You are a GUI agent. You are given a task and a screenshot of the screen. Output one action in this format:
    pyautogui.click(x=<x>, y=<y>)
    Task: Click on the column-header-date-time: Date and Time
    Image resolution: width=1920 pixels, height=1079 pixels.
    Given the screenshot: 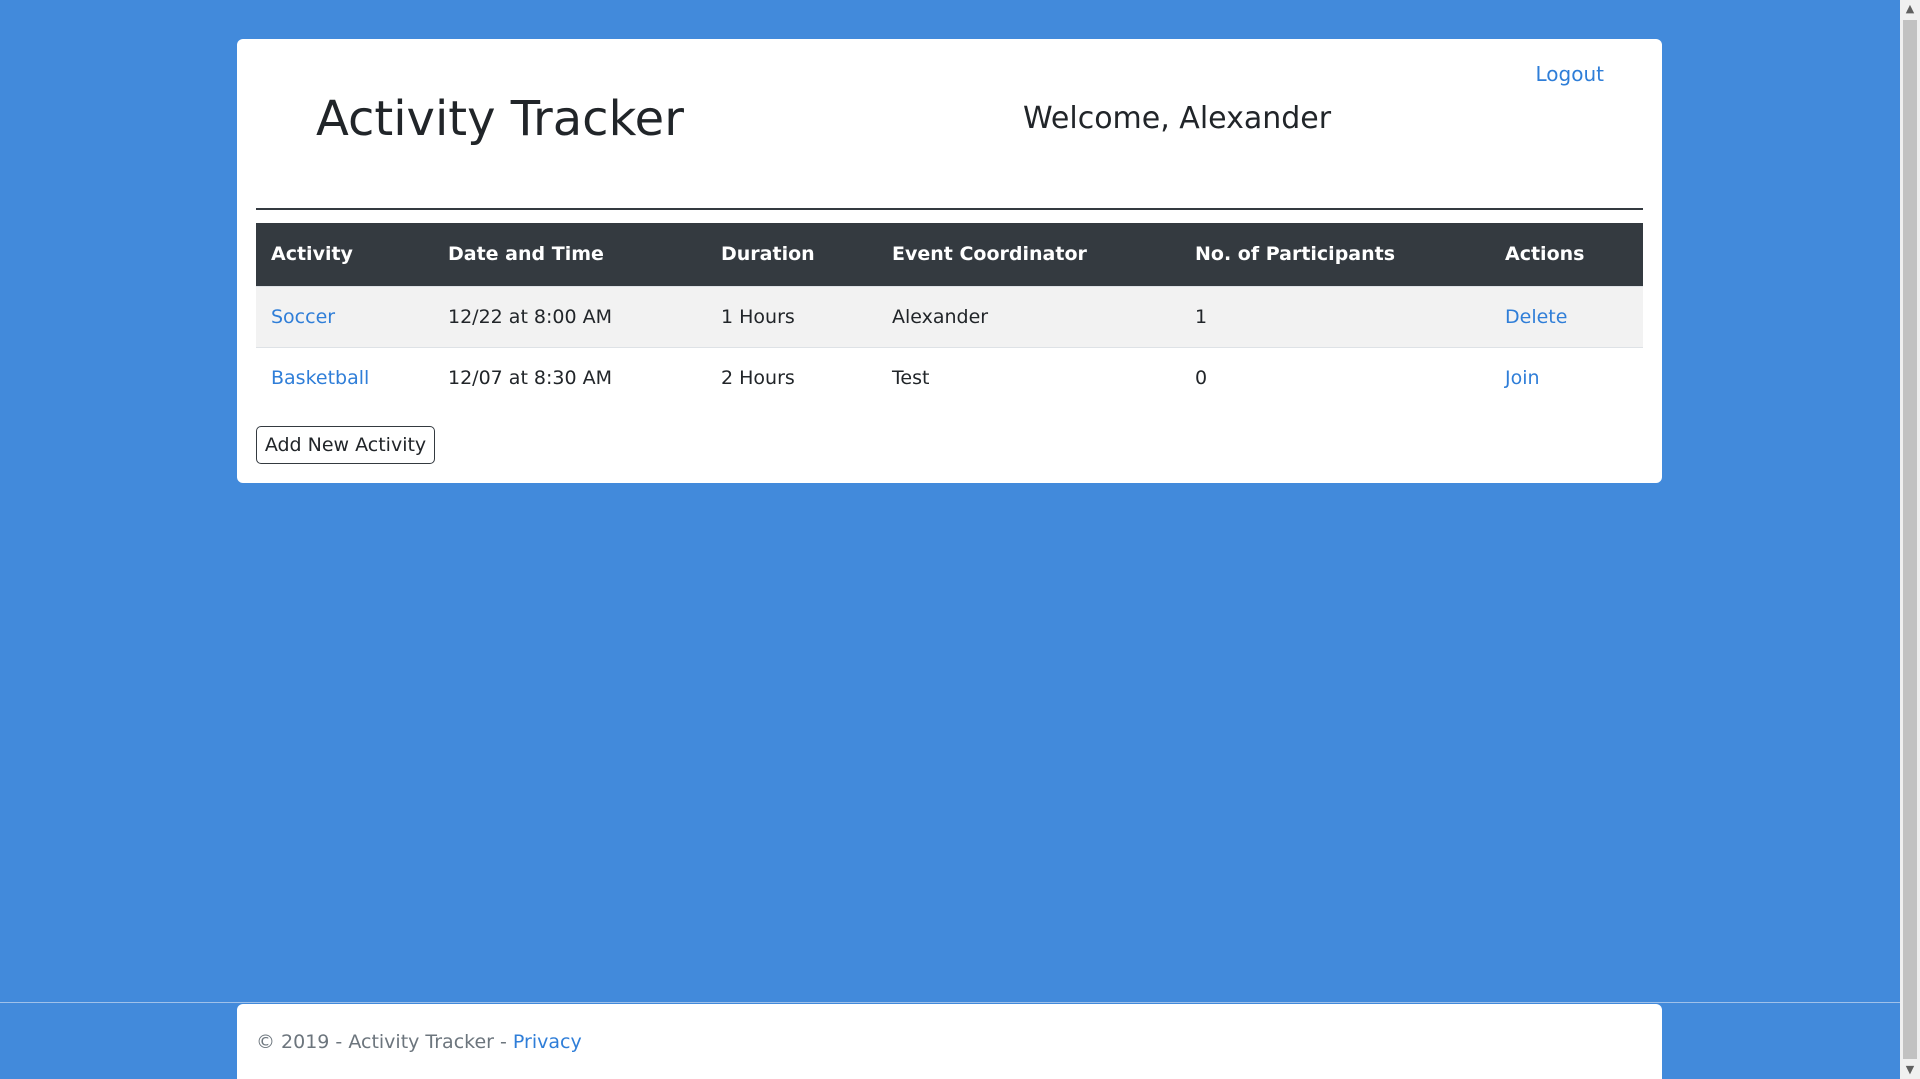 What is the action you would take?
    pyautogui.click(x=569, y=254)
    